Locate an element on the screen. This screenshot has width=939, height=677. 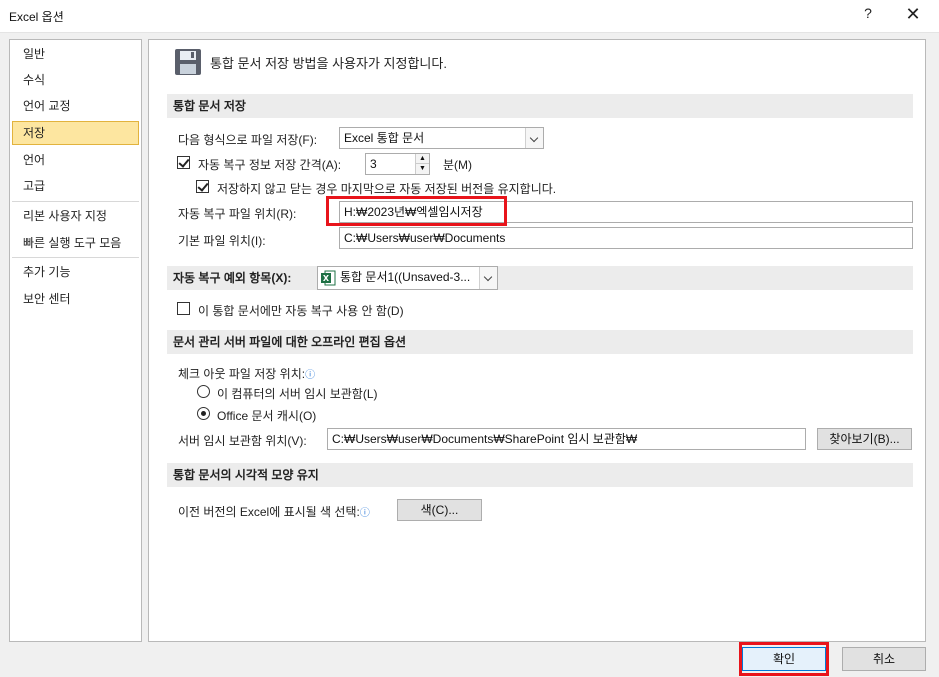
sidebar-item-addins: 추가 기능 is located at coordinates (75, 272).